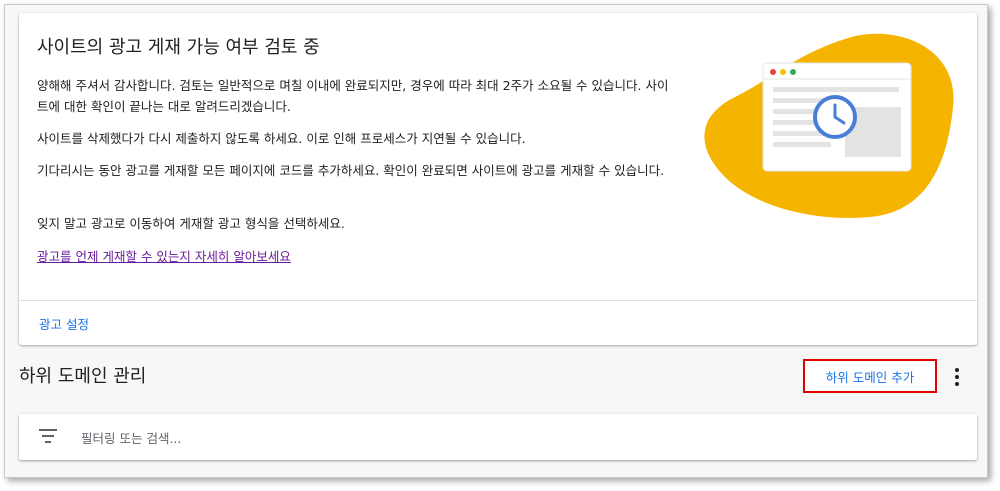  What do you see at coordinates (178, 47) in the screenshot?
I see `review-card-title: 사이트의 광고 게재 가능 여부 검토 중` at bounding box center [178, 47].